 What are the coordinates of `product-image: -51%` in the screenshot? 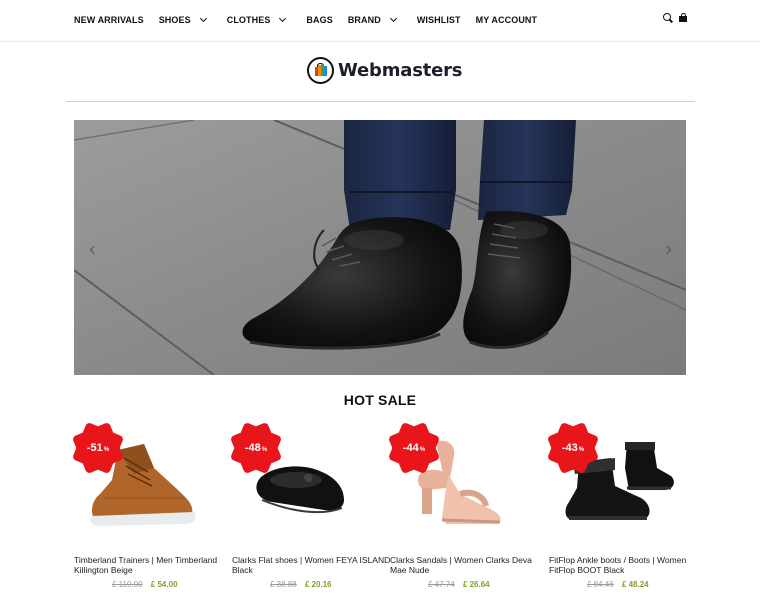 It's located at (149, 485).